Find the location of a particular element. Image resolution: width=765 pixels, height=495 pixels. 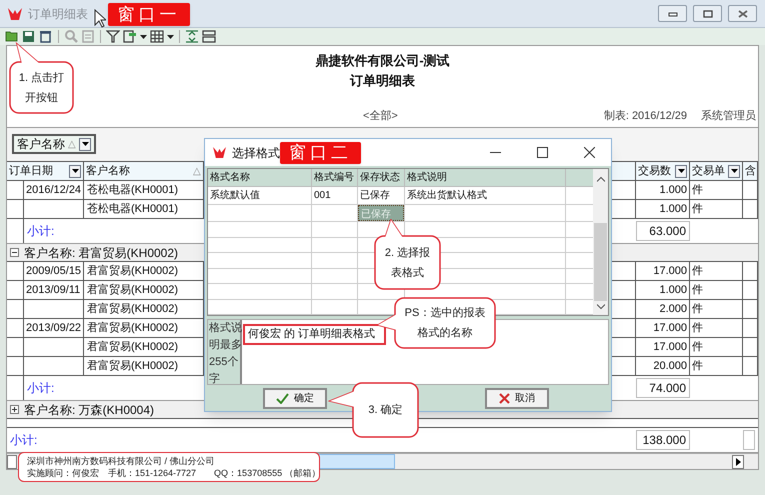

scroll-right-icon is located at coordinates (738, 462).